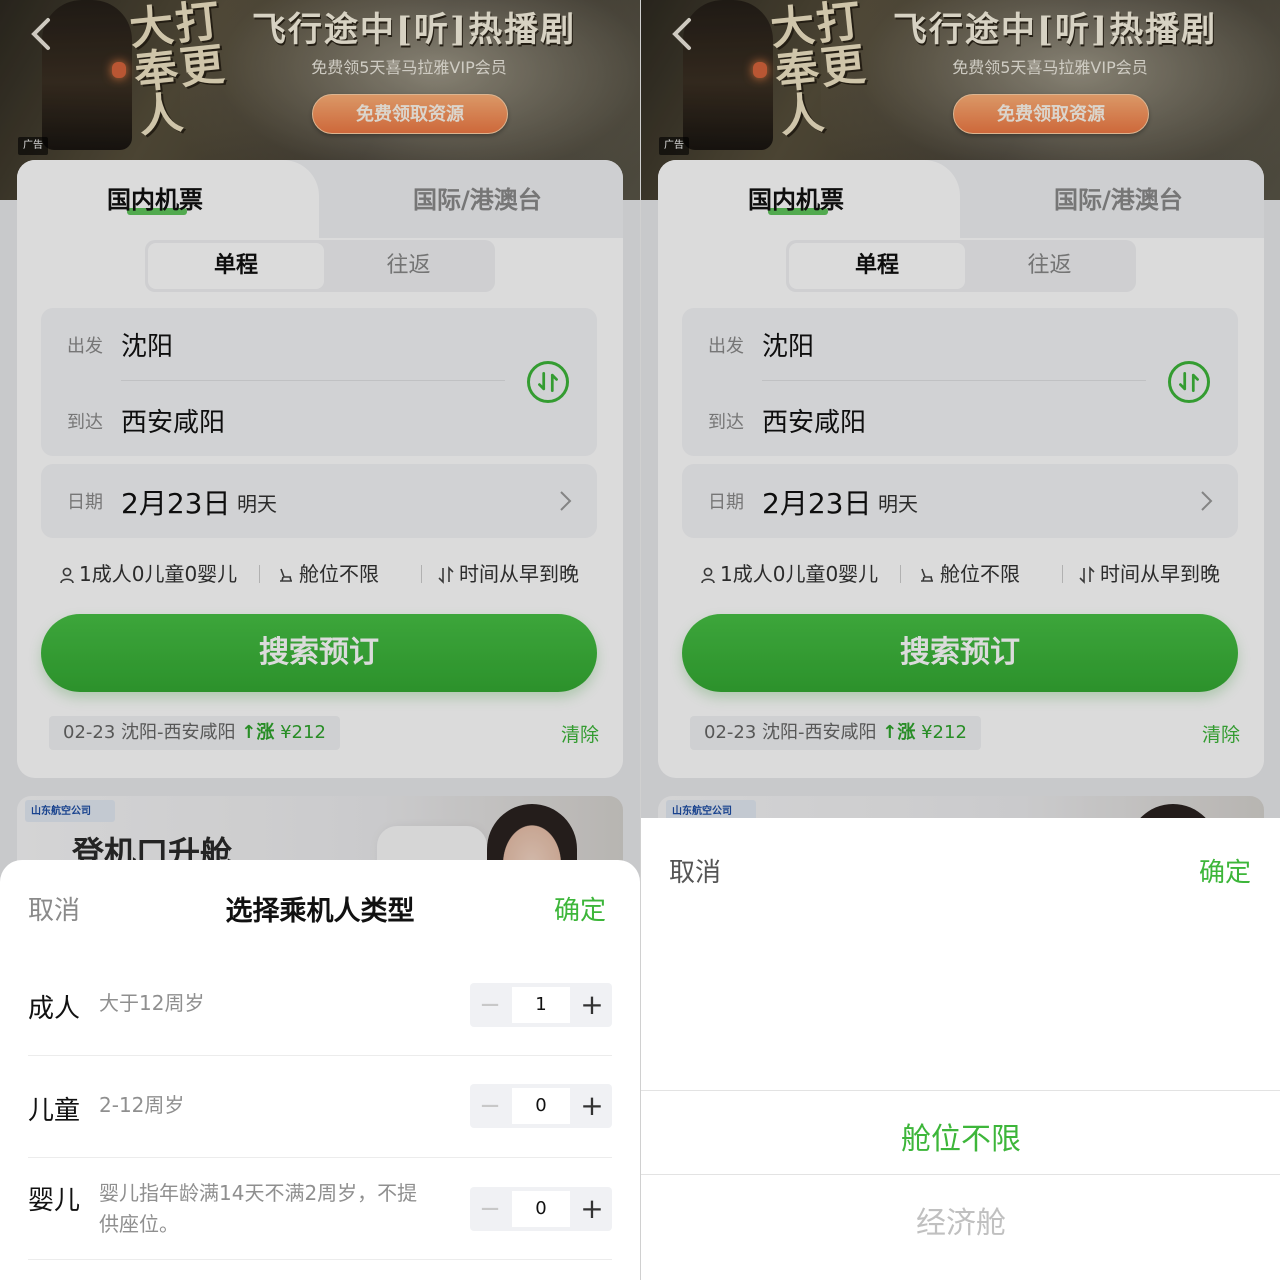 The width and height of the screenshot is (1280, 1280). Describe the element at coordinates (960, 1220) in the screenshot. I see `cabin-option-economy: 经济舱` at that location.